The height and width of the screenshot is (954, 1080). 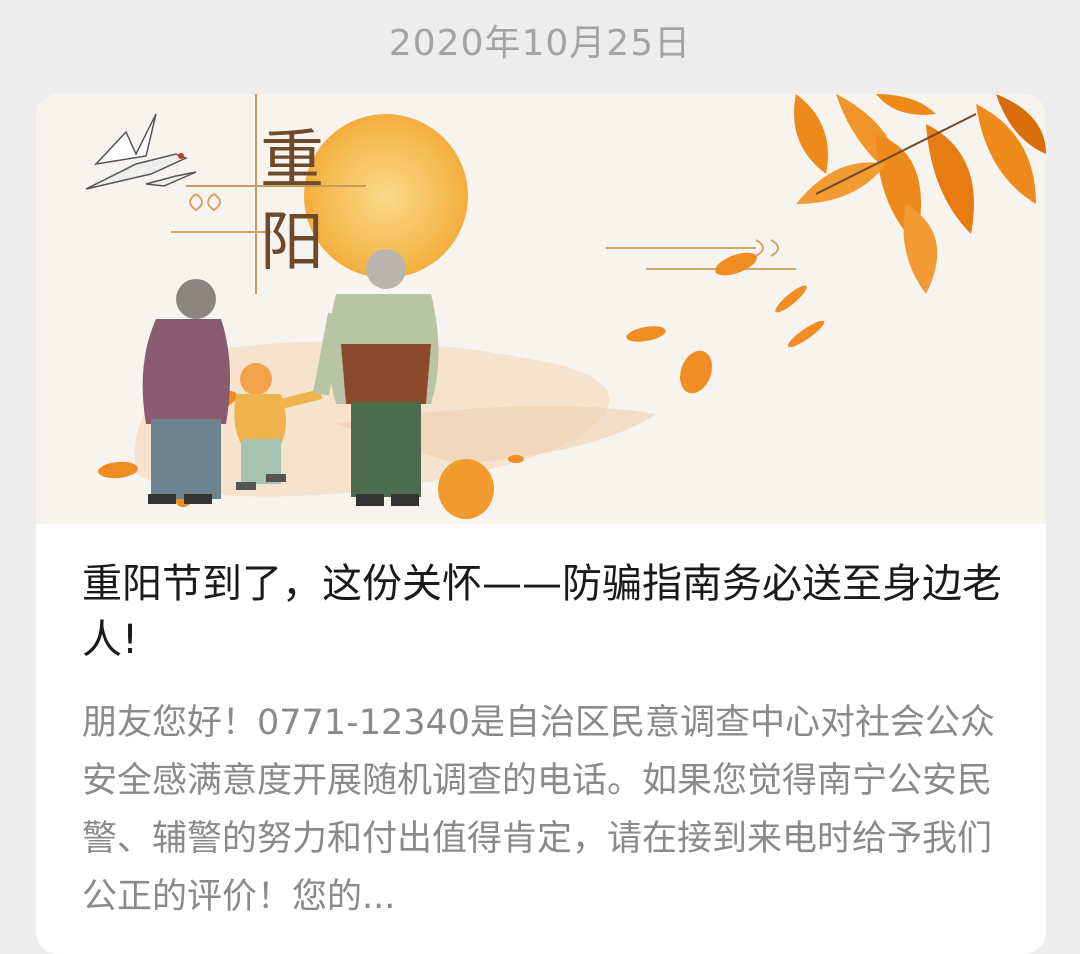 I want to click on message-date: 2020年10月25日, so click(x=540, y=43).